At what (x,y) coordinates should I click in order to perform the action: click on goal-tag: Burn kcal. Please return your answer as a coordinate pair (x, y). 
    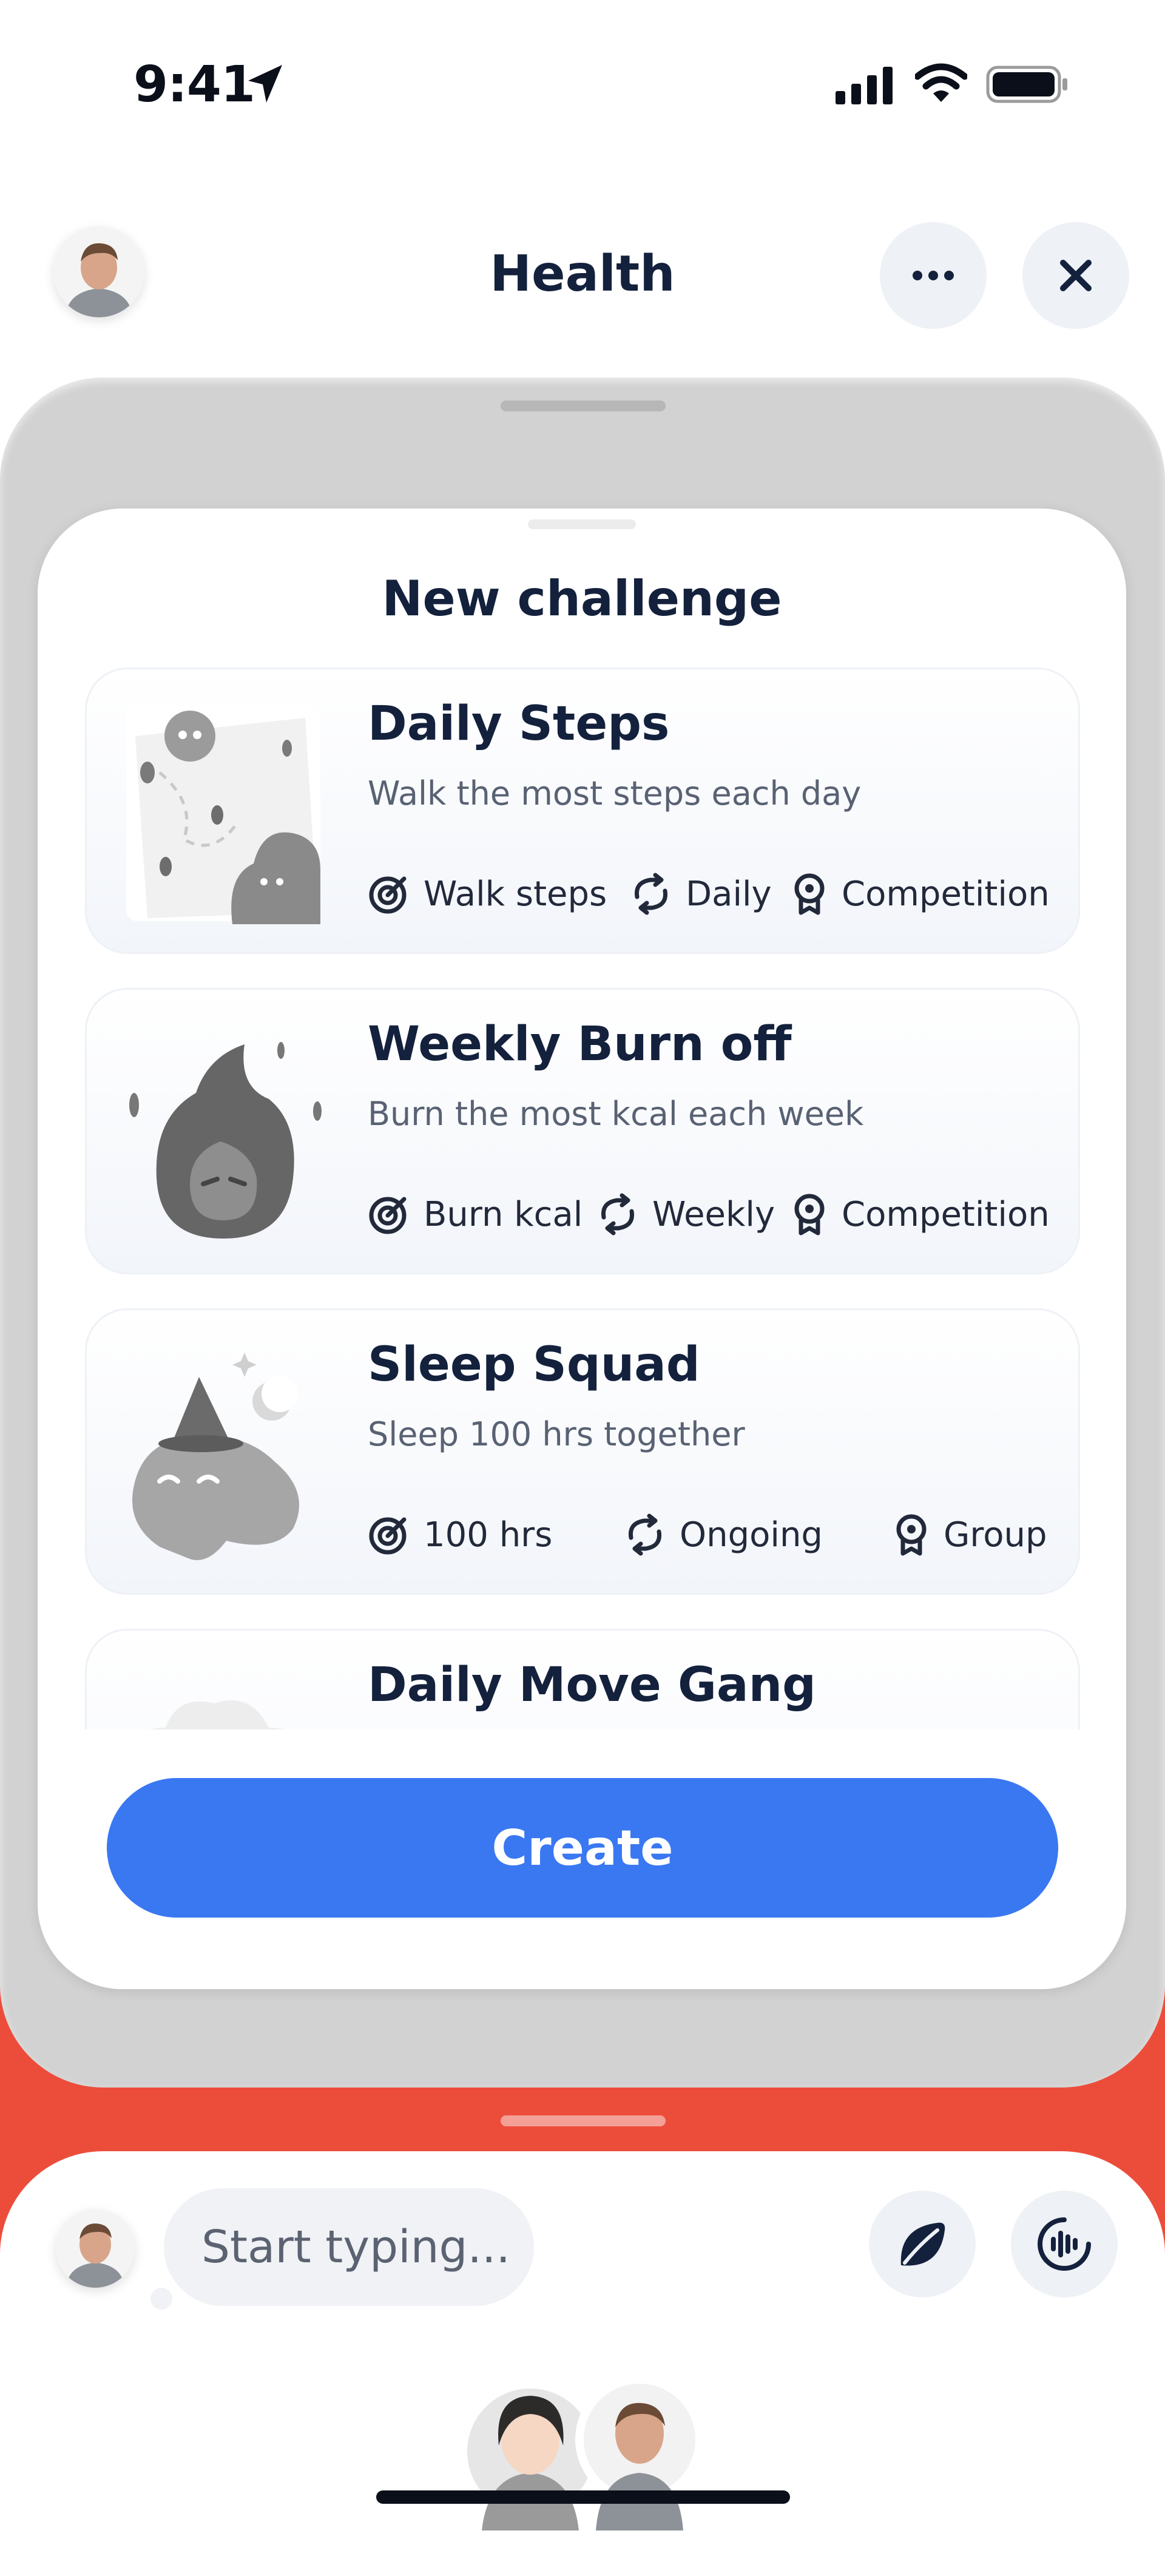
    Looking at the image, I should click on (475, 1214).